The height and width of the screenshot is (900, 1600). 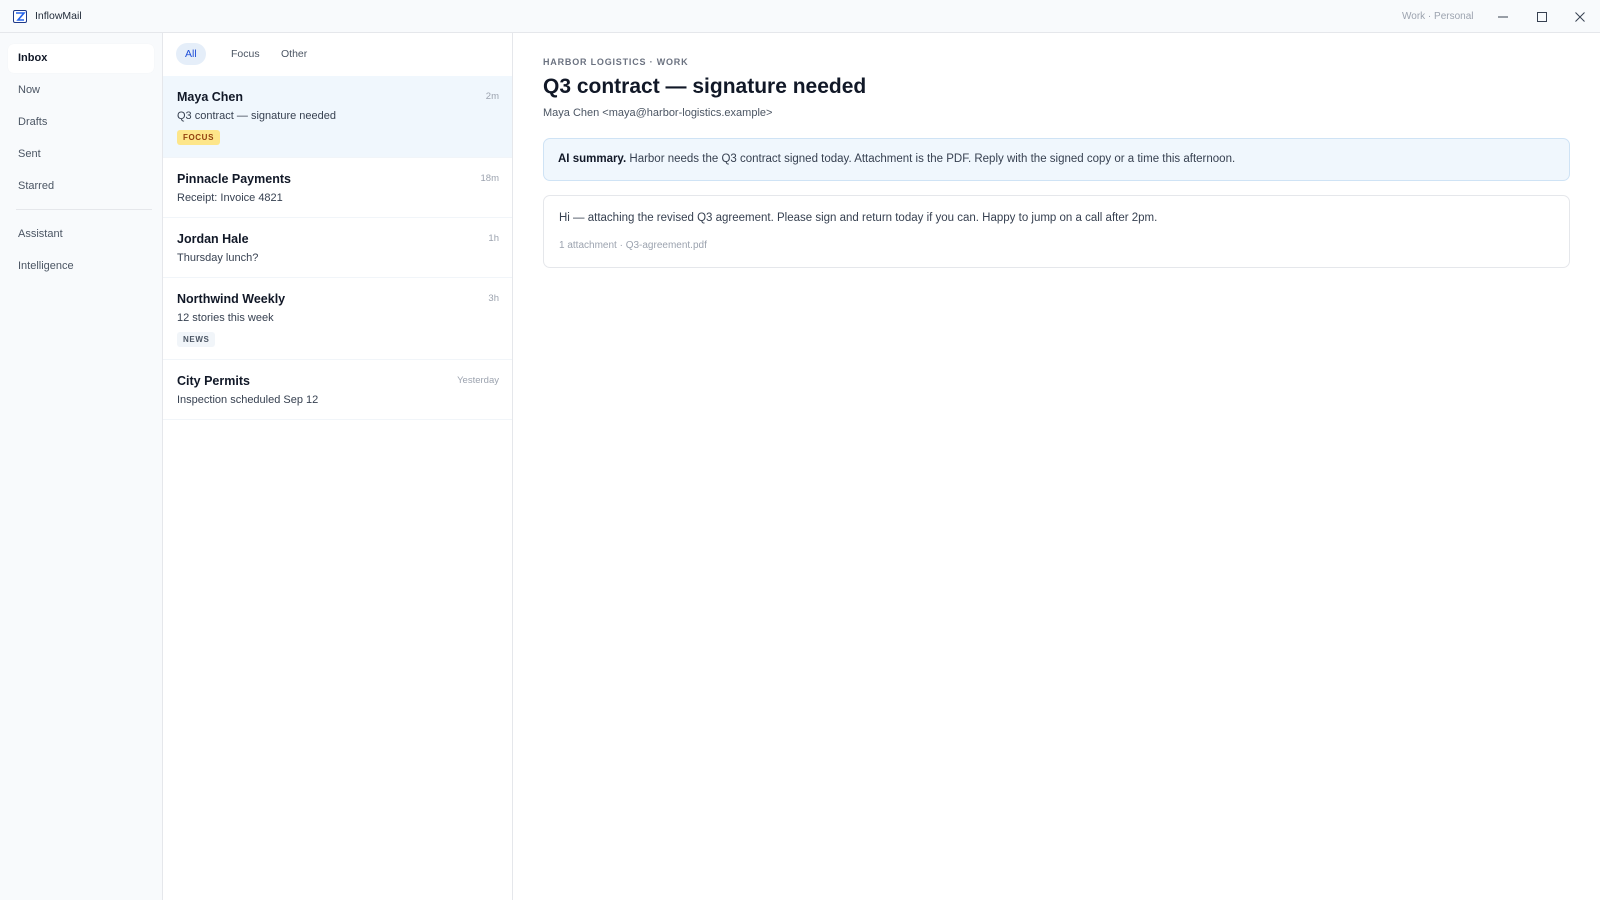 I want to click on message-time: 18m, so click(x=489, y=178).